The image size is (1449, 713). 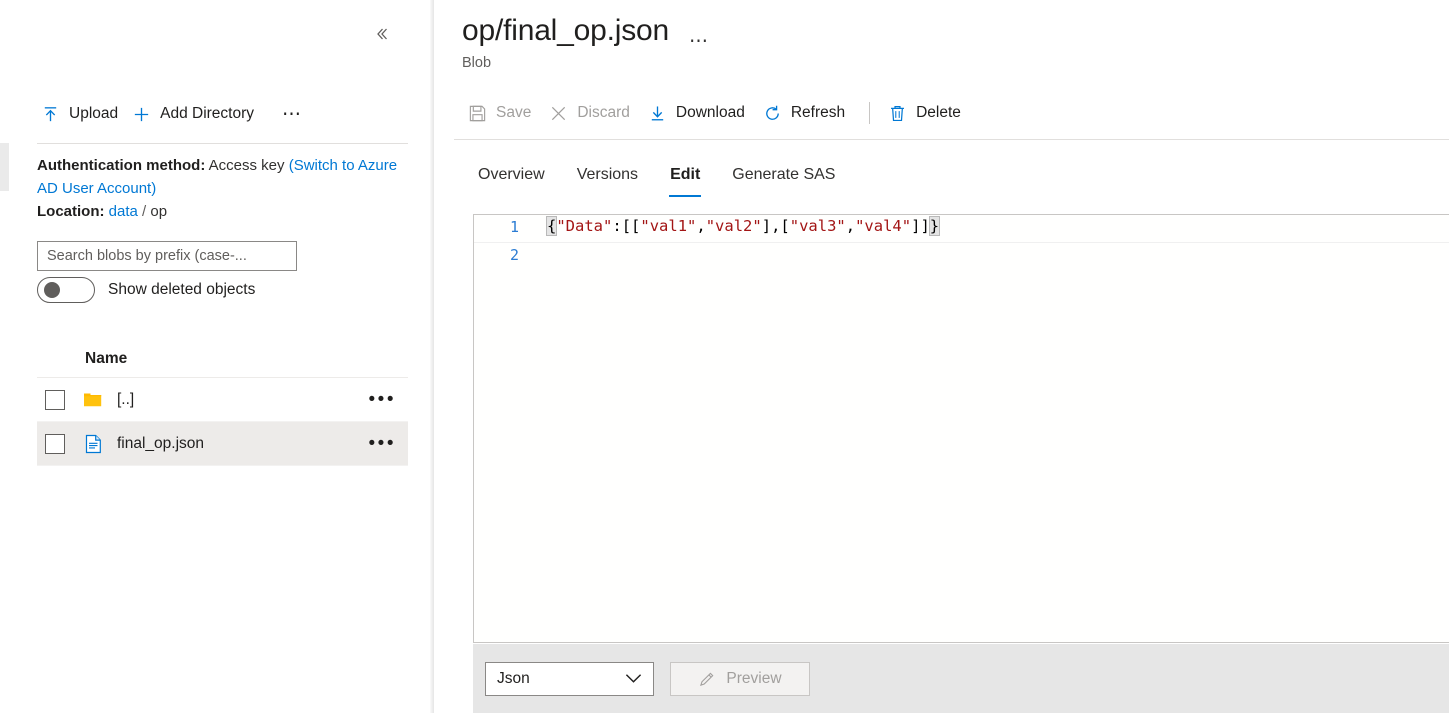 I want to click on chevron-double-left-icon, so click(x=382, y=34).